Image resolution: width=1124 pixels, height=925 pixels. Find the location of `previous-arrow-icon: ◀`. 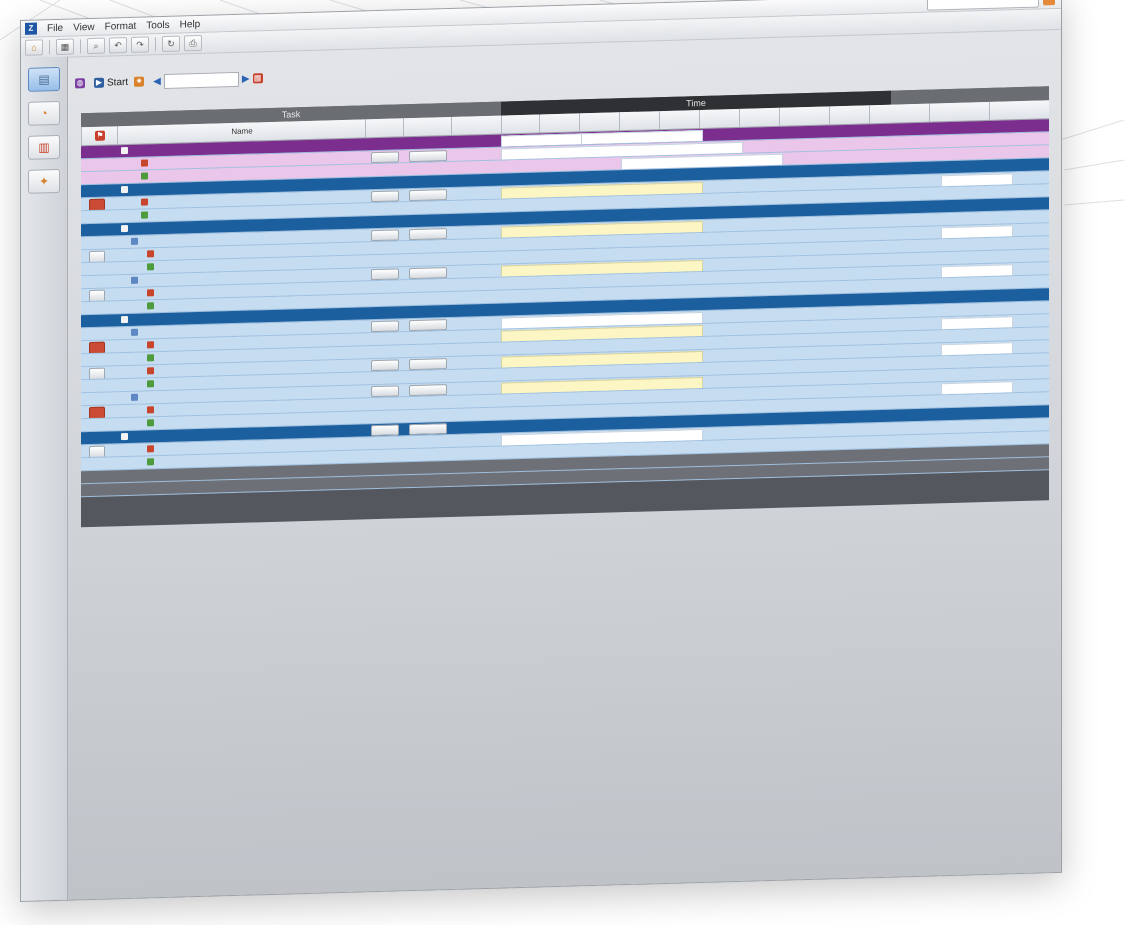

previous-arrow-icon: ◀ is located at coordinates (157, 81).